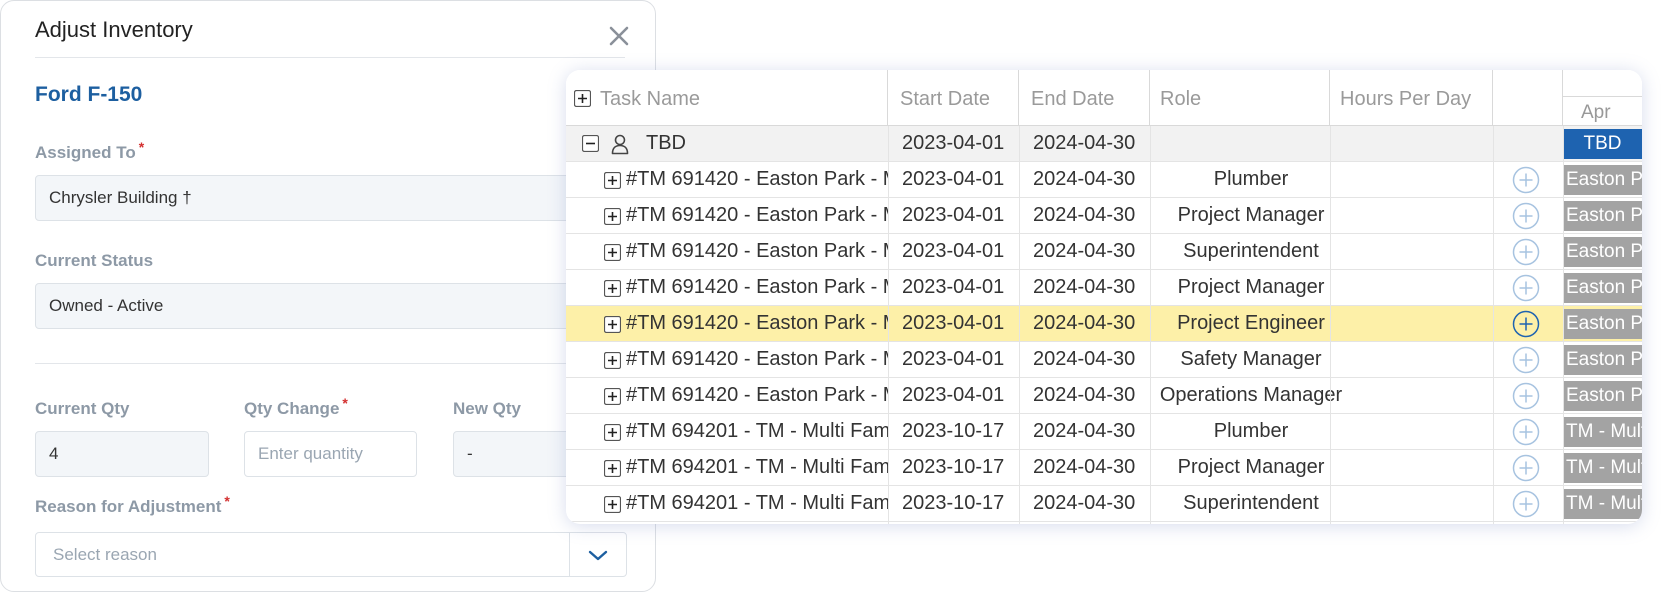 The width and height of the screenshot is (1674, 594). I want to click on role: Project Manager, so click(1251, 215).